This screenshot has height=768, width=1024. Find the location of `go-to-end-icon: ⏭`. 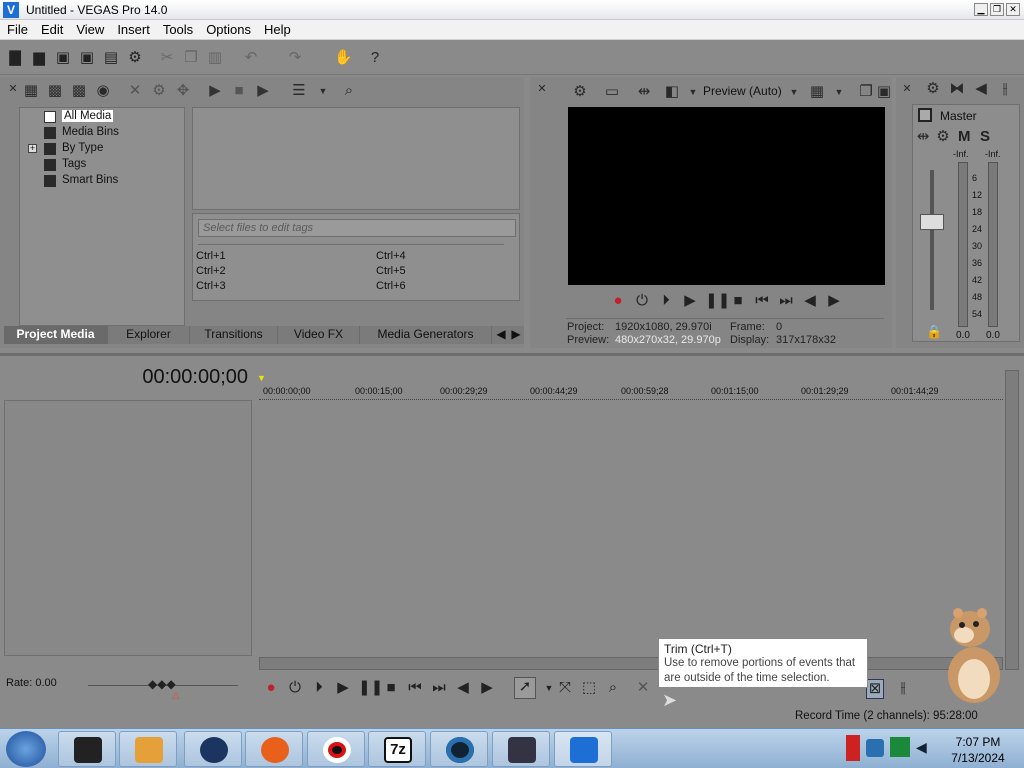

go-to-end-icon: ⏭ is located at coordinates (786, 301).